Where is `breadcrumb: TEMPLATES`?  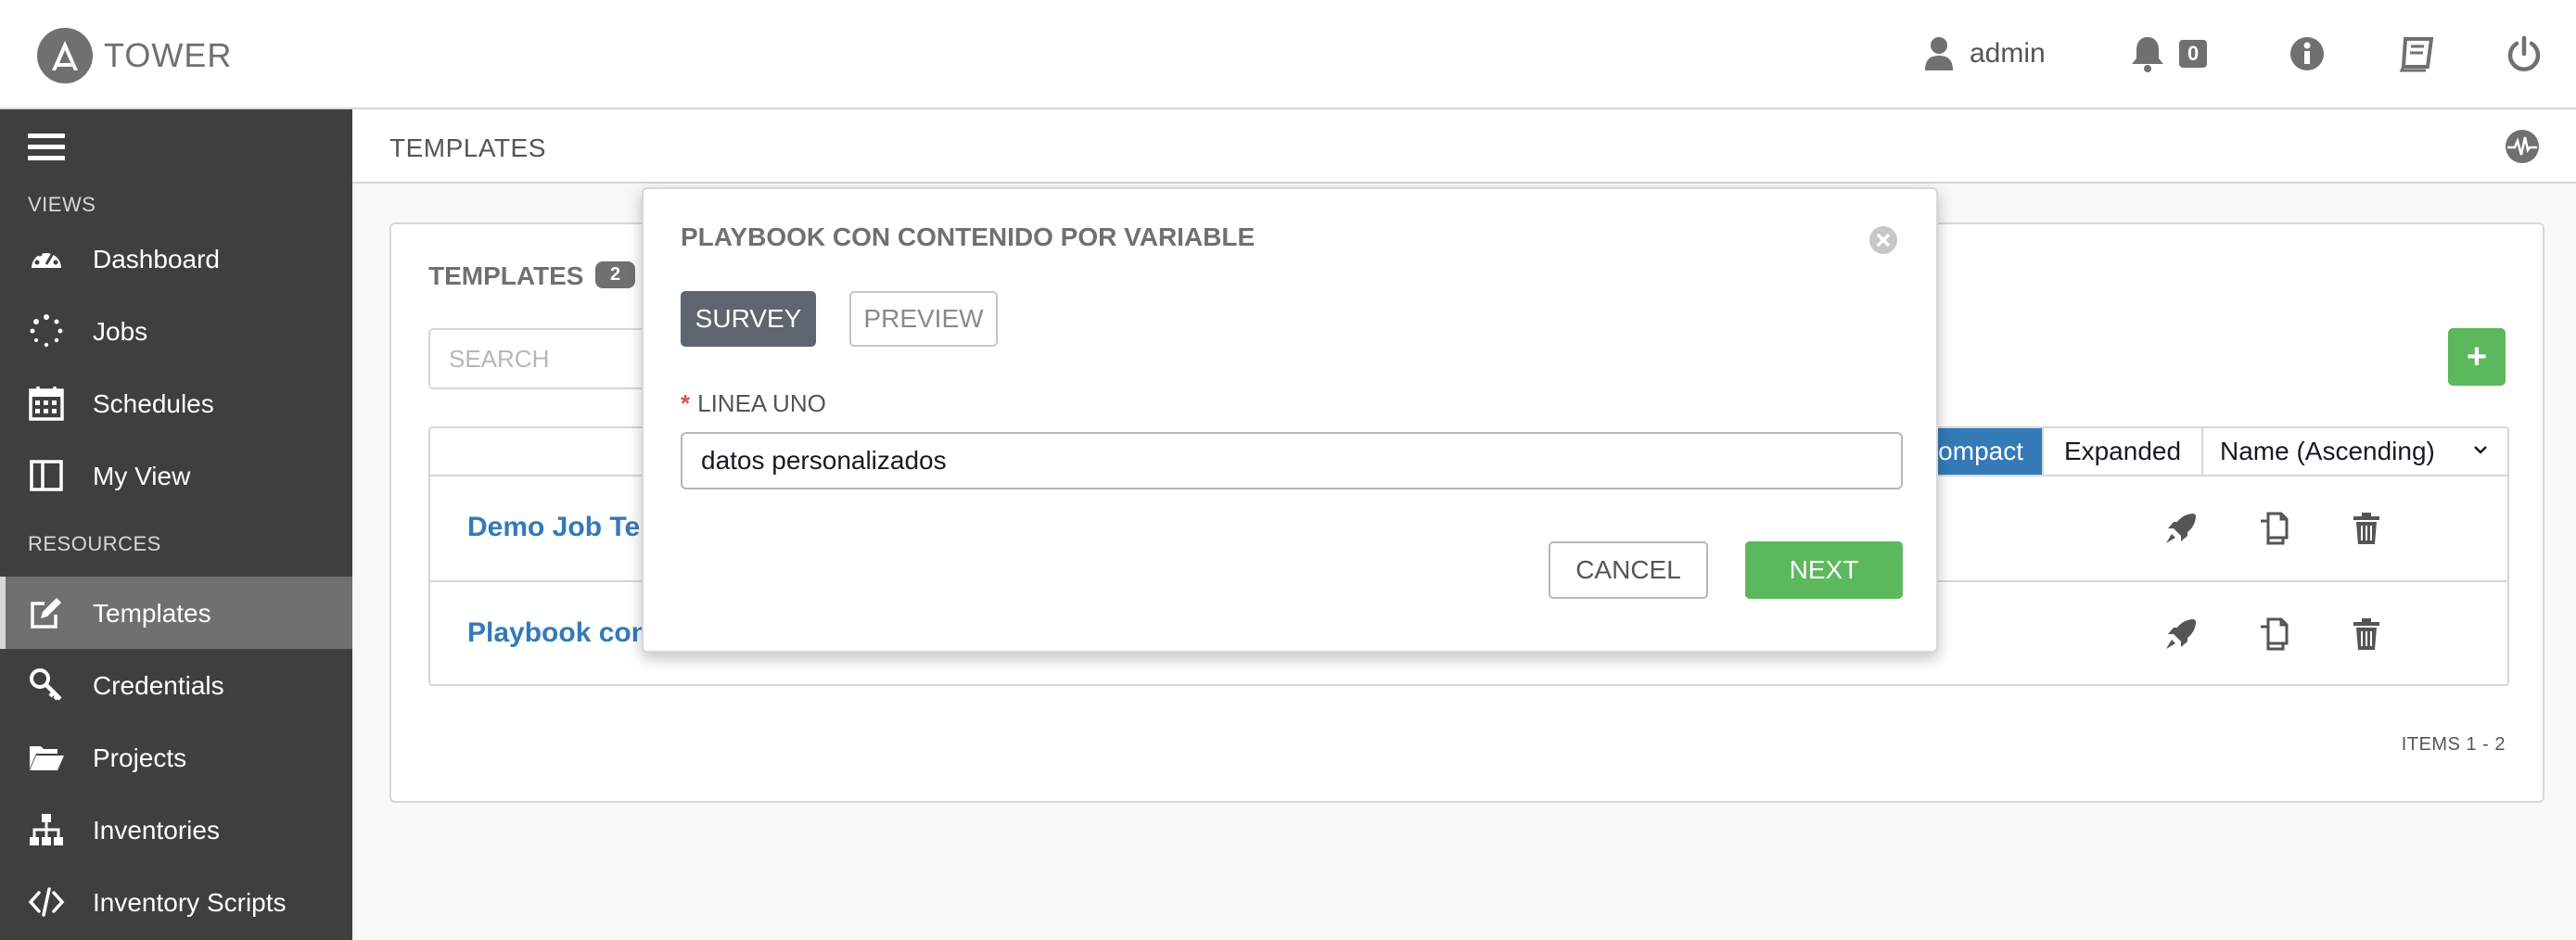
breadcrumb: TEMPLATES is located at coordinates (1464, 146).